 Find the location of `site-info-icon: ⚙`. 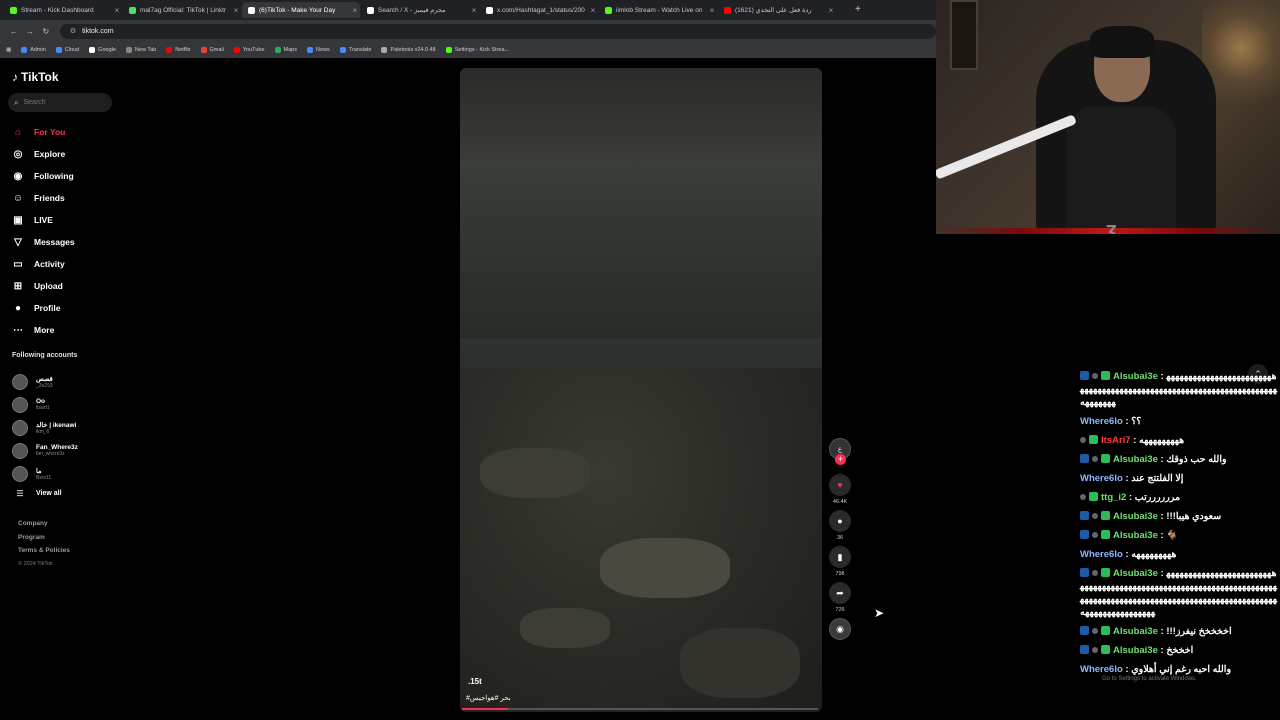

site-info-icon: ⚙ is located at coordinates (73, 31).